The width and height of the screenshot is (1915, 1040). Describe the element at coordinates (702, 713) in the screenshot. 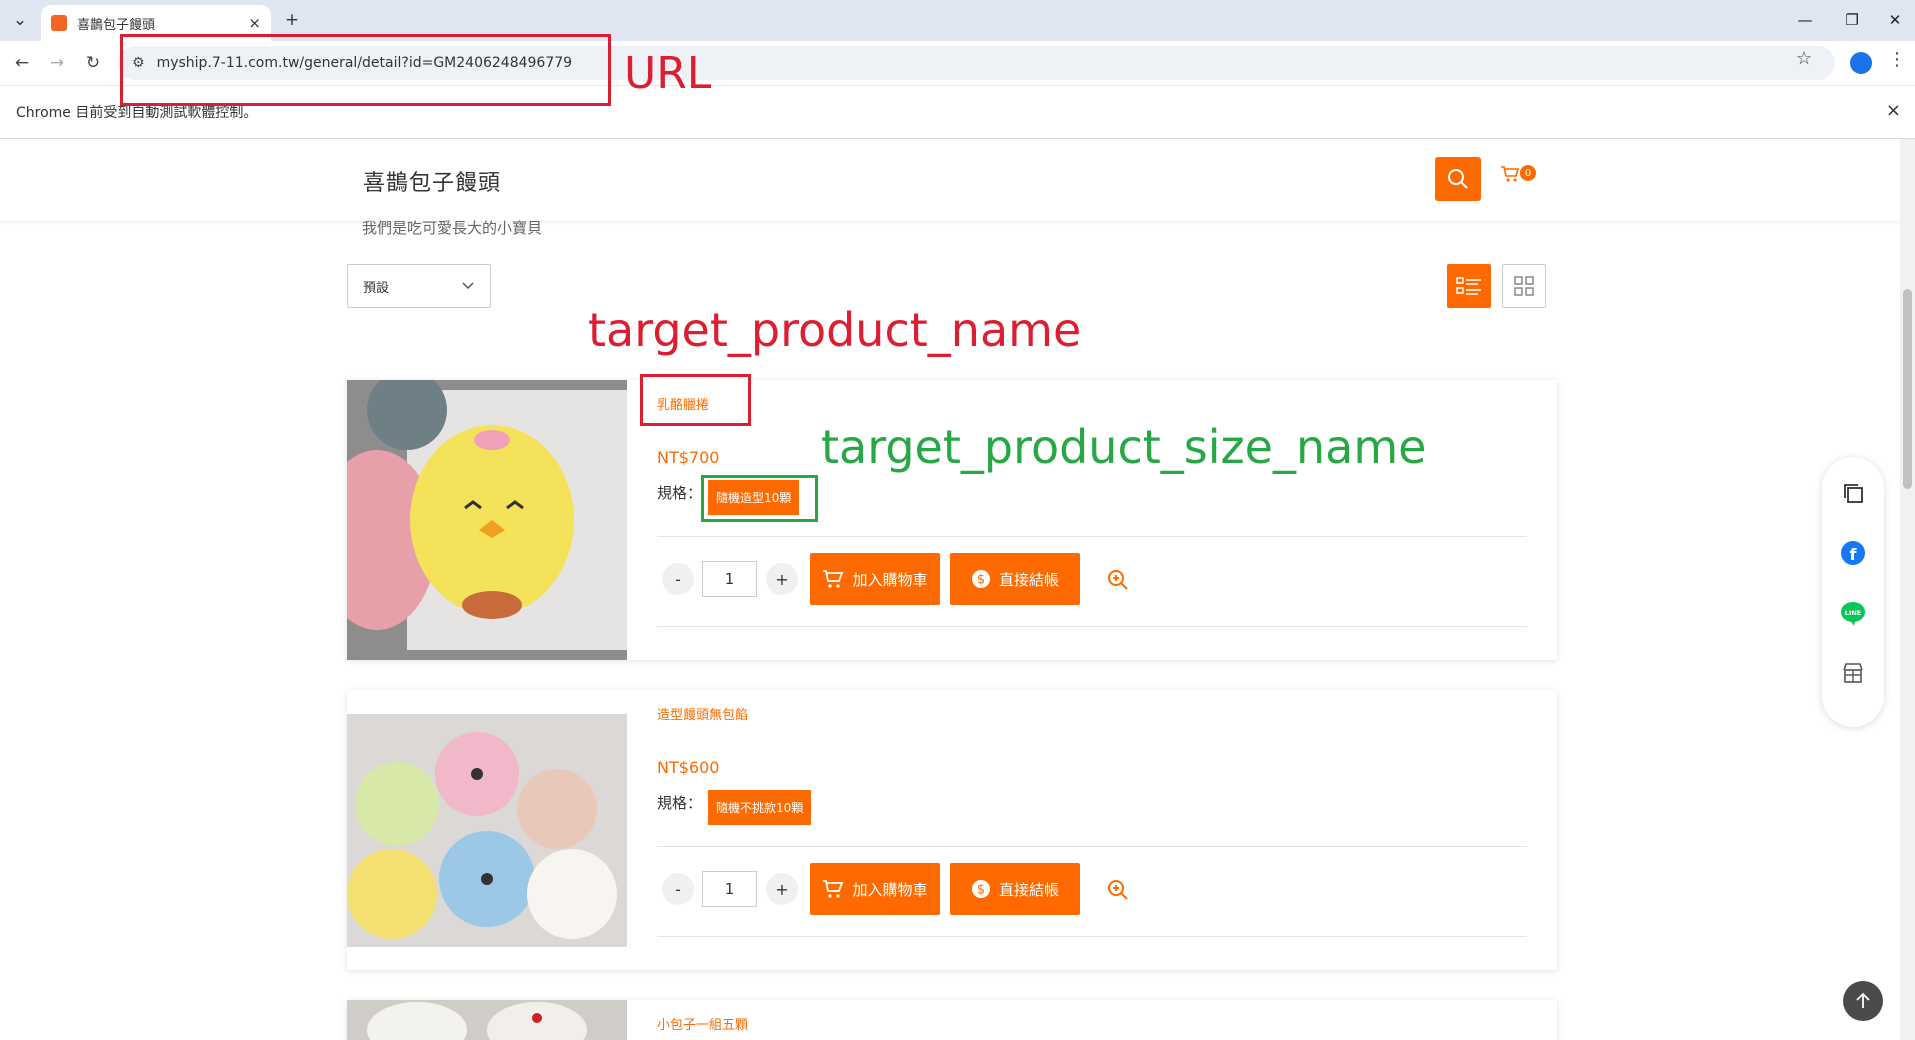

I see `product-name: 造型饅頭無包餡` at that location.